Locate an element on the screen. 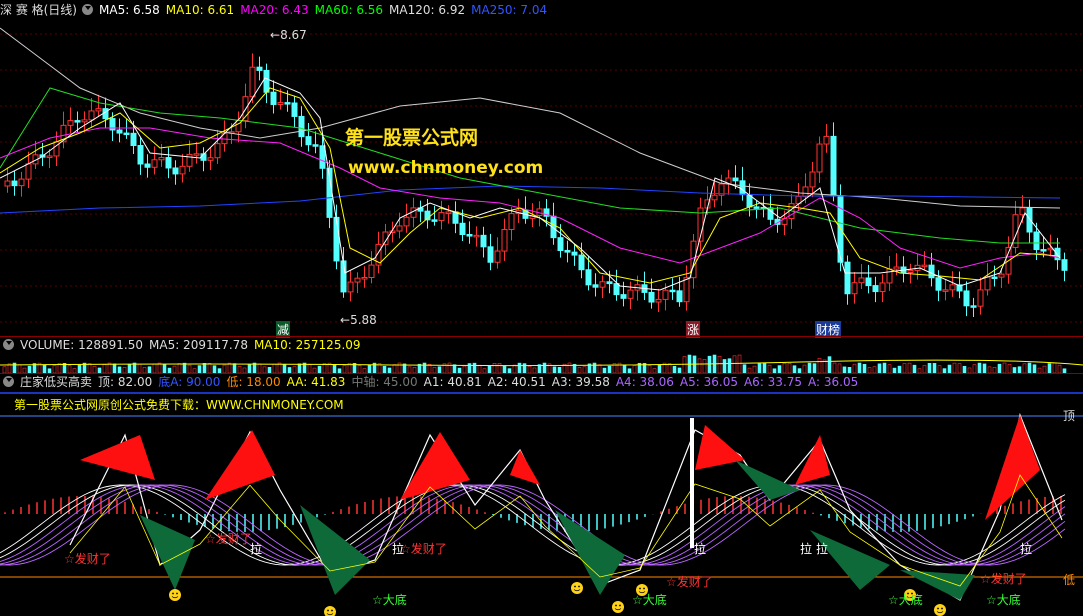  watermark-url: www.chnmoney.com is located at coordinates (446, 168).